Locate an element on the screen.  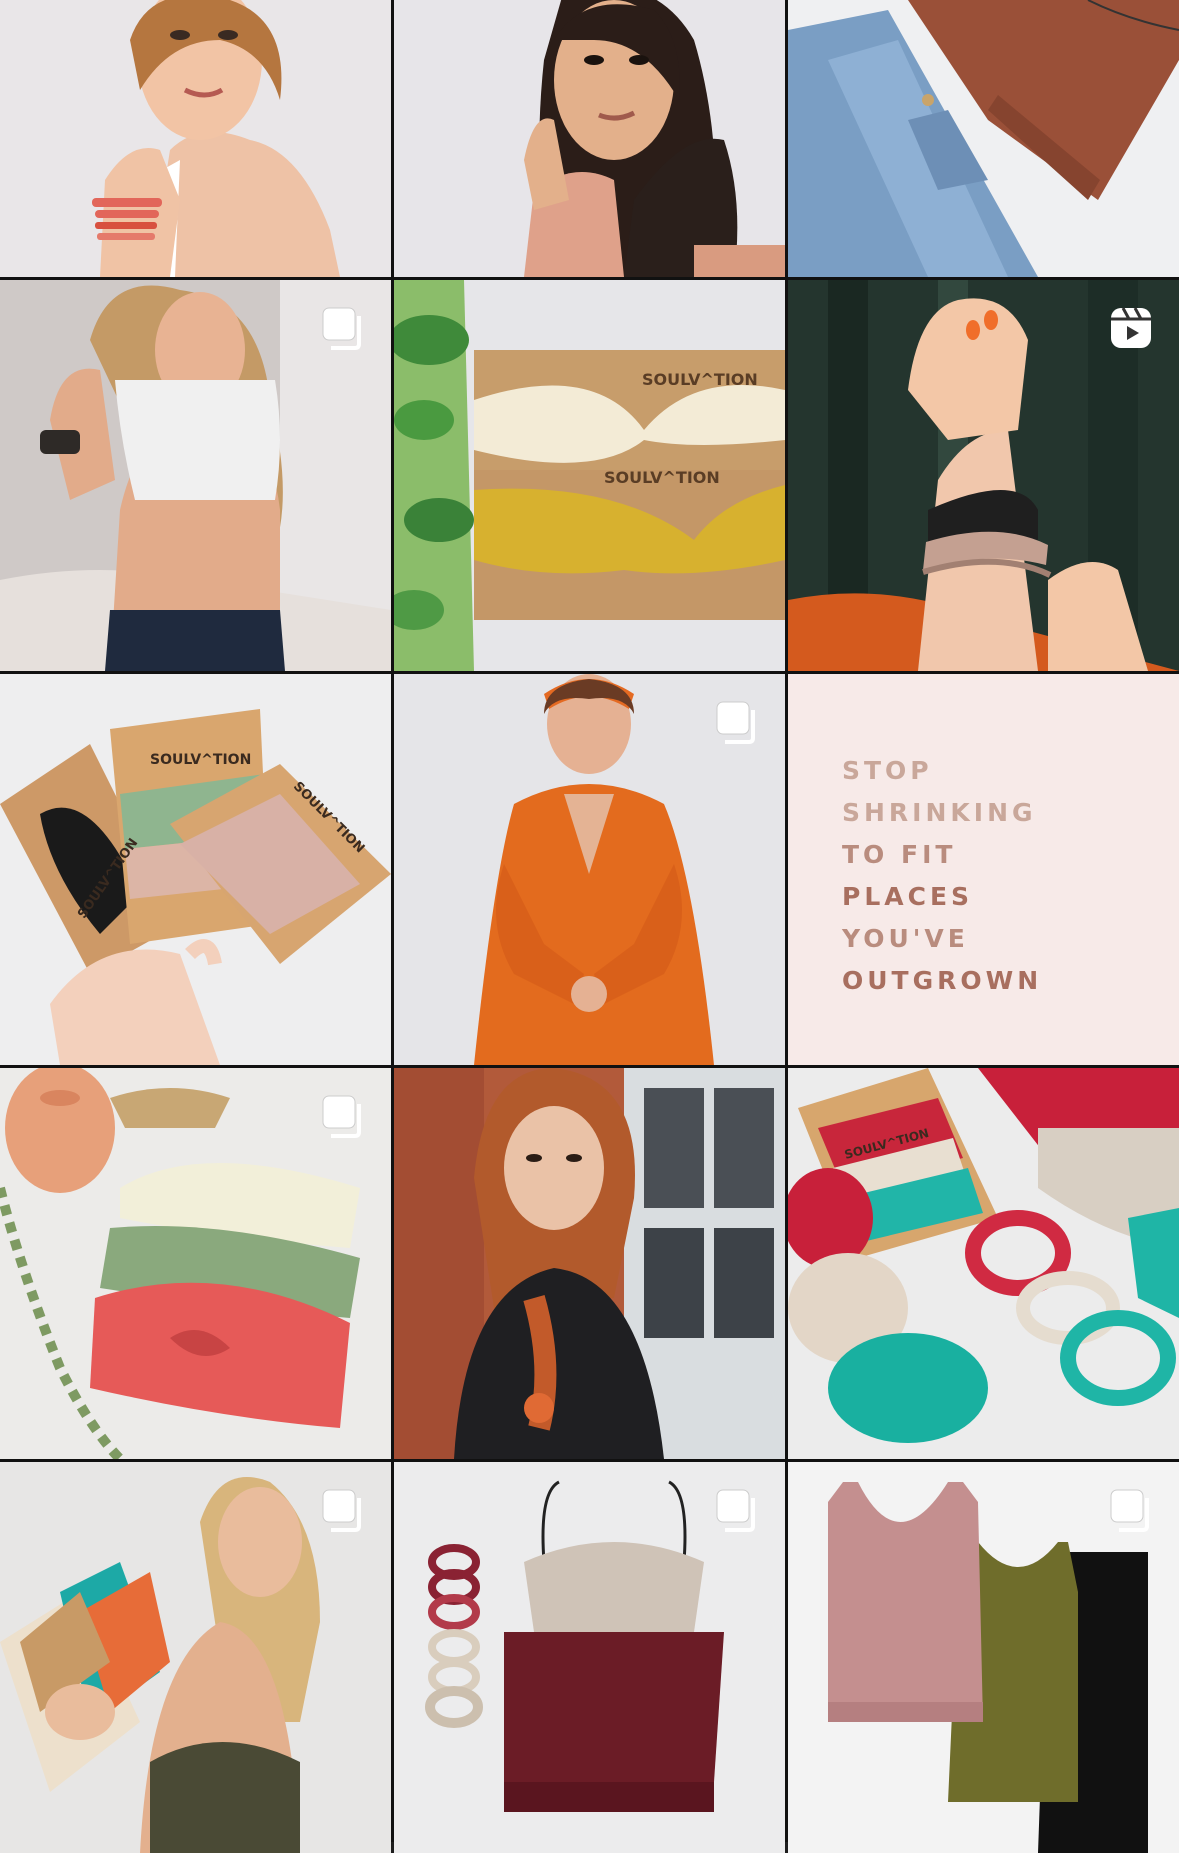
post-tile-12: SOULV^TION is located at coordinates (983, 1263).